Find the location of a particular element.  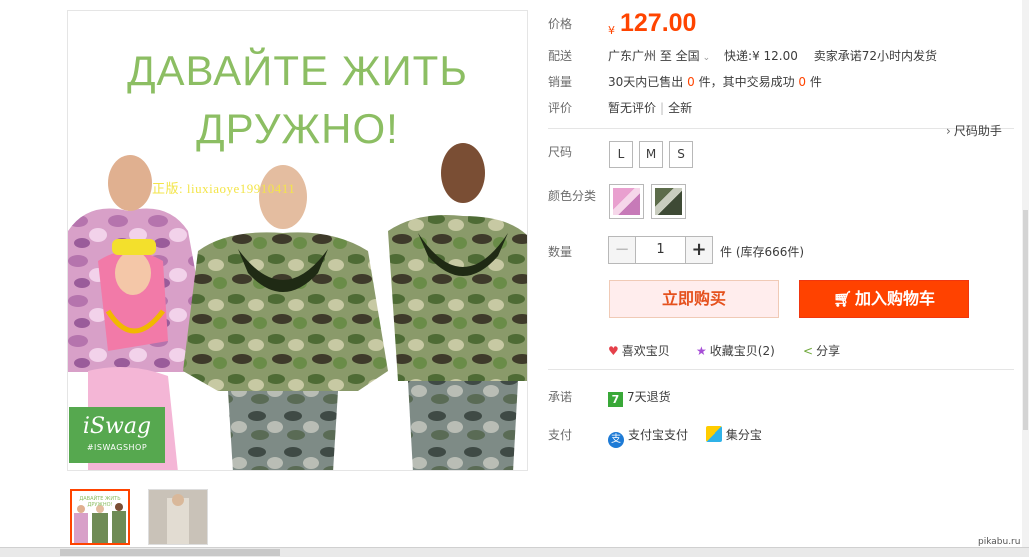

return-policy: 7 7天退货 is located at coordinates (639, 397).